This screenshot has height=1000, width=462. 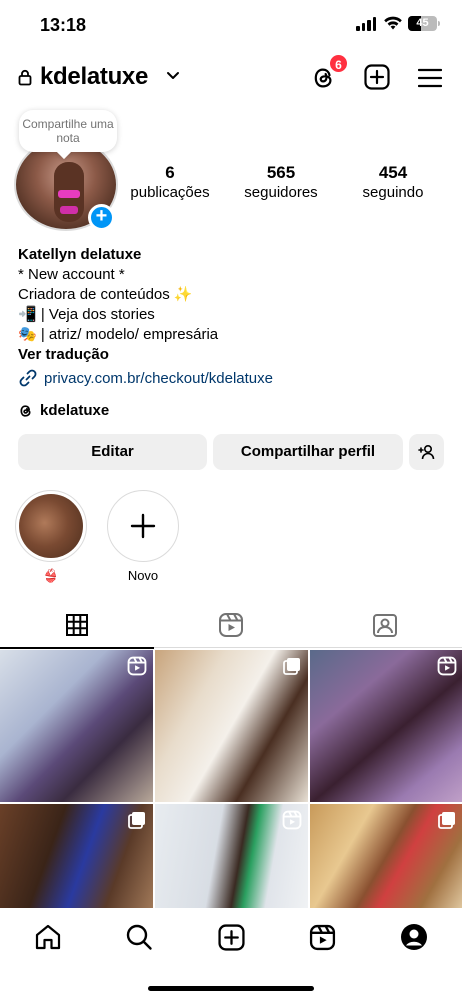 I want to click on stat-followers: 565 seguidores, so click(x=281, y=184).